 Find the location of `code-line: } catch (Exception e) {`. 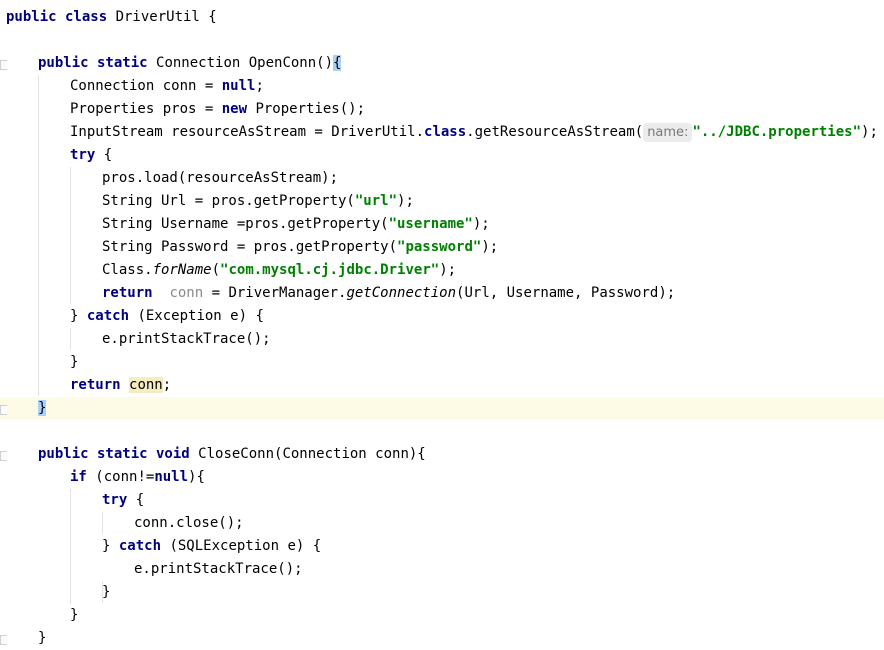

code-line: } catch (Exception e) { is located at coordinates (442, 316).